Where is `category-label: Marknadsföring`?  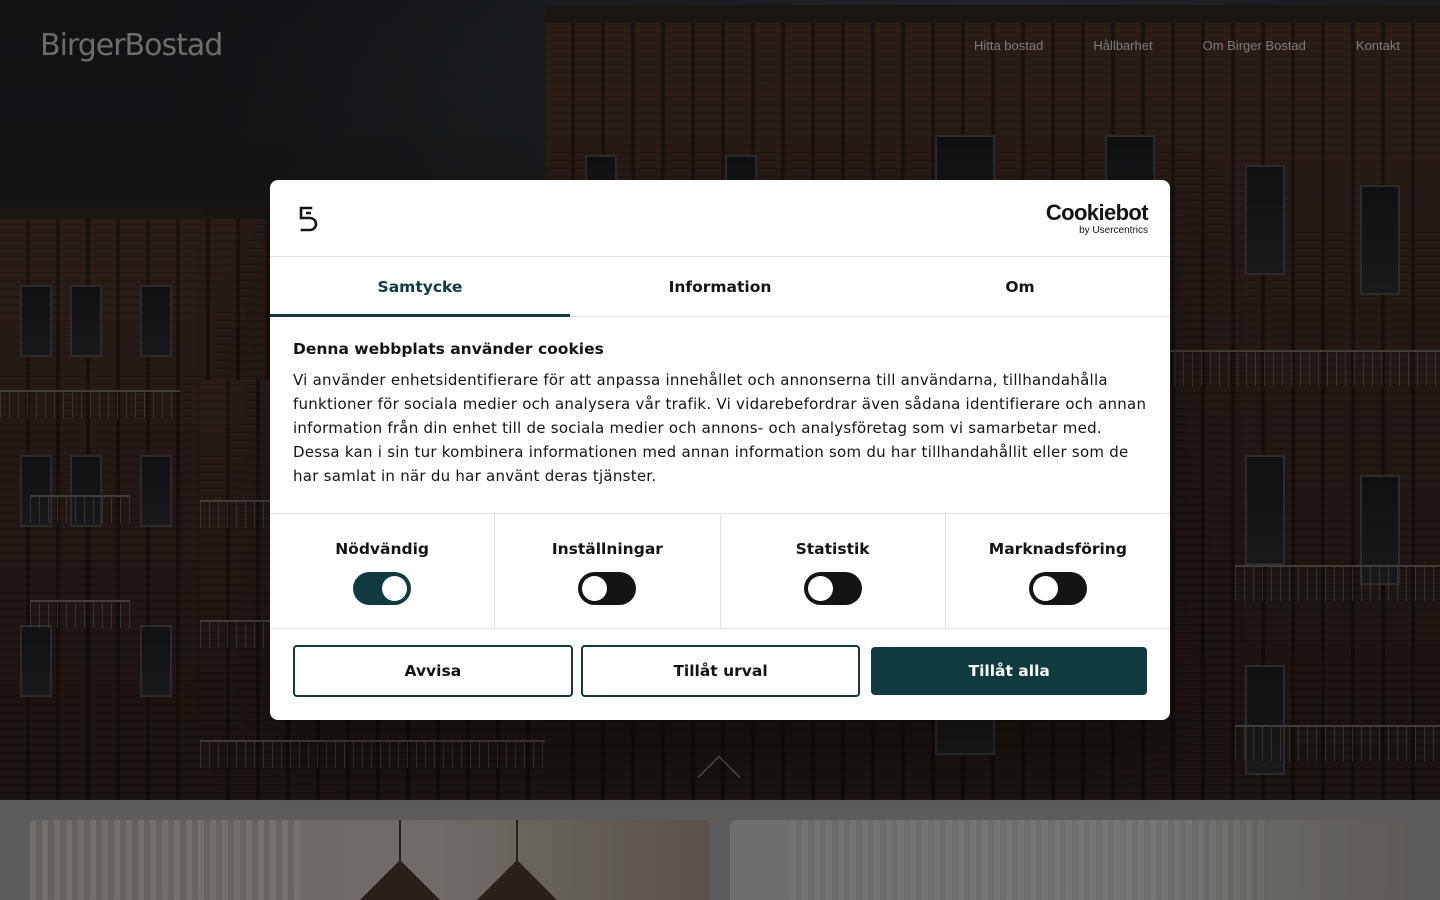 category-label: Marknadsföring is located at coordinates (1057, 549).